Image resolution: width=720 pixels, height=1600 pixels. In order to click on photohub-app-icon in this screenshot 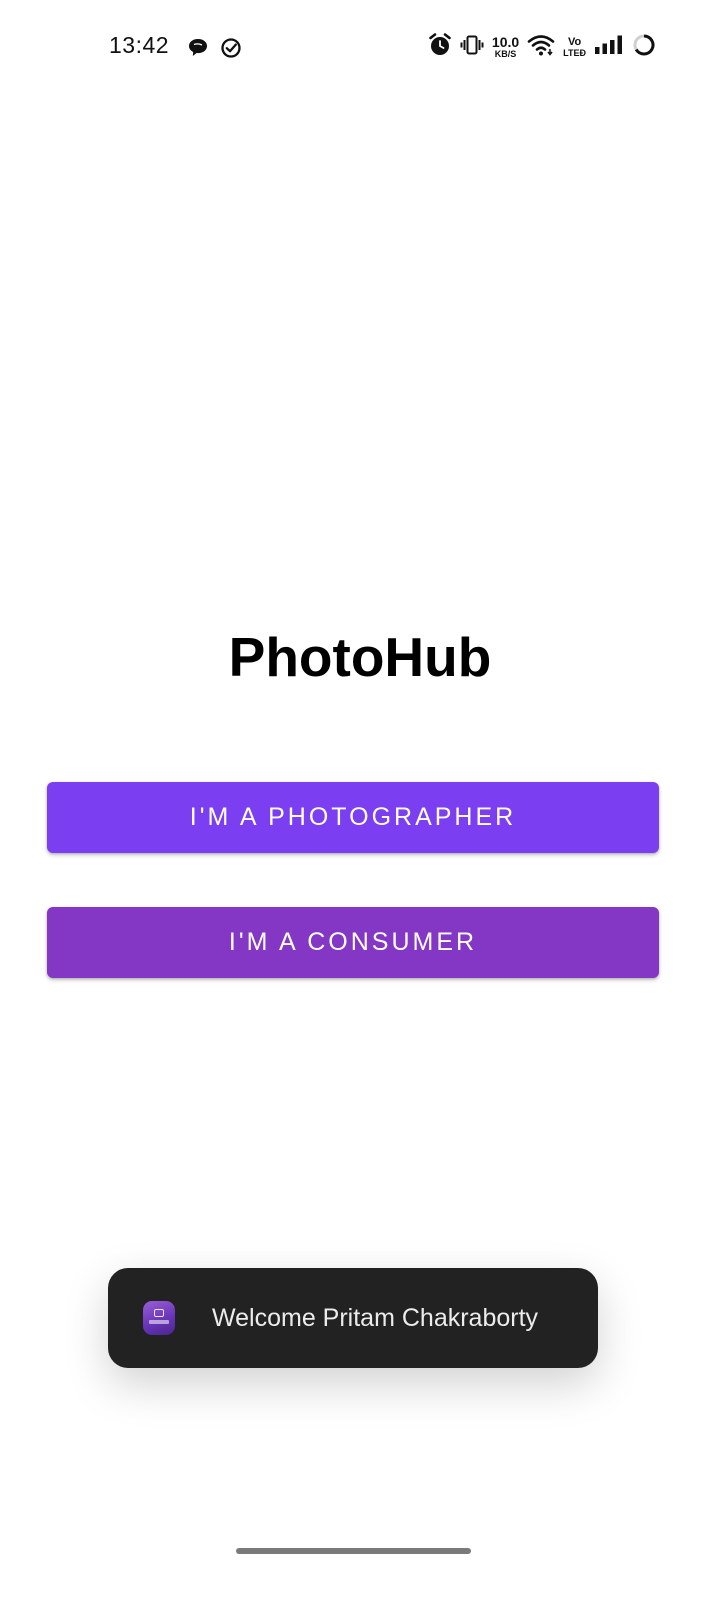, I will do `click(159, 1318)`.